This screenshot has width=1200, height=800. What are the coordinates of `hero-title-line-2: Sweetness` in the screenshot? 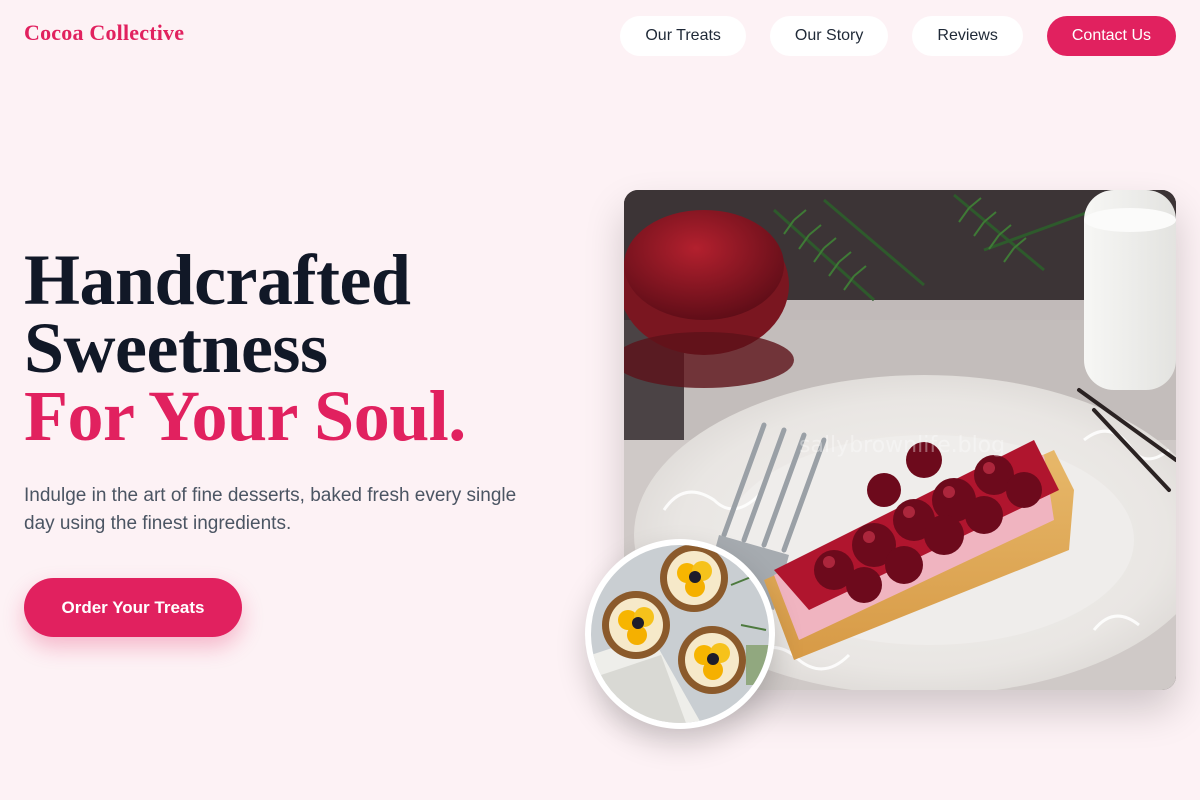 It's located at (176, 348).